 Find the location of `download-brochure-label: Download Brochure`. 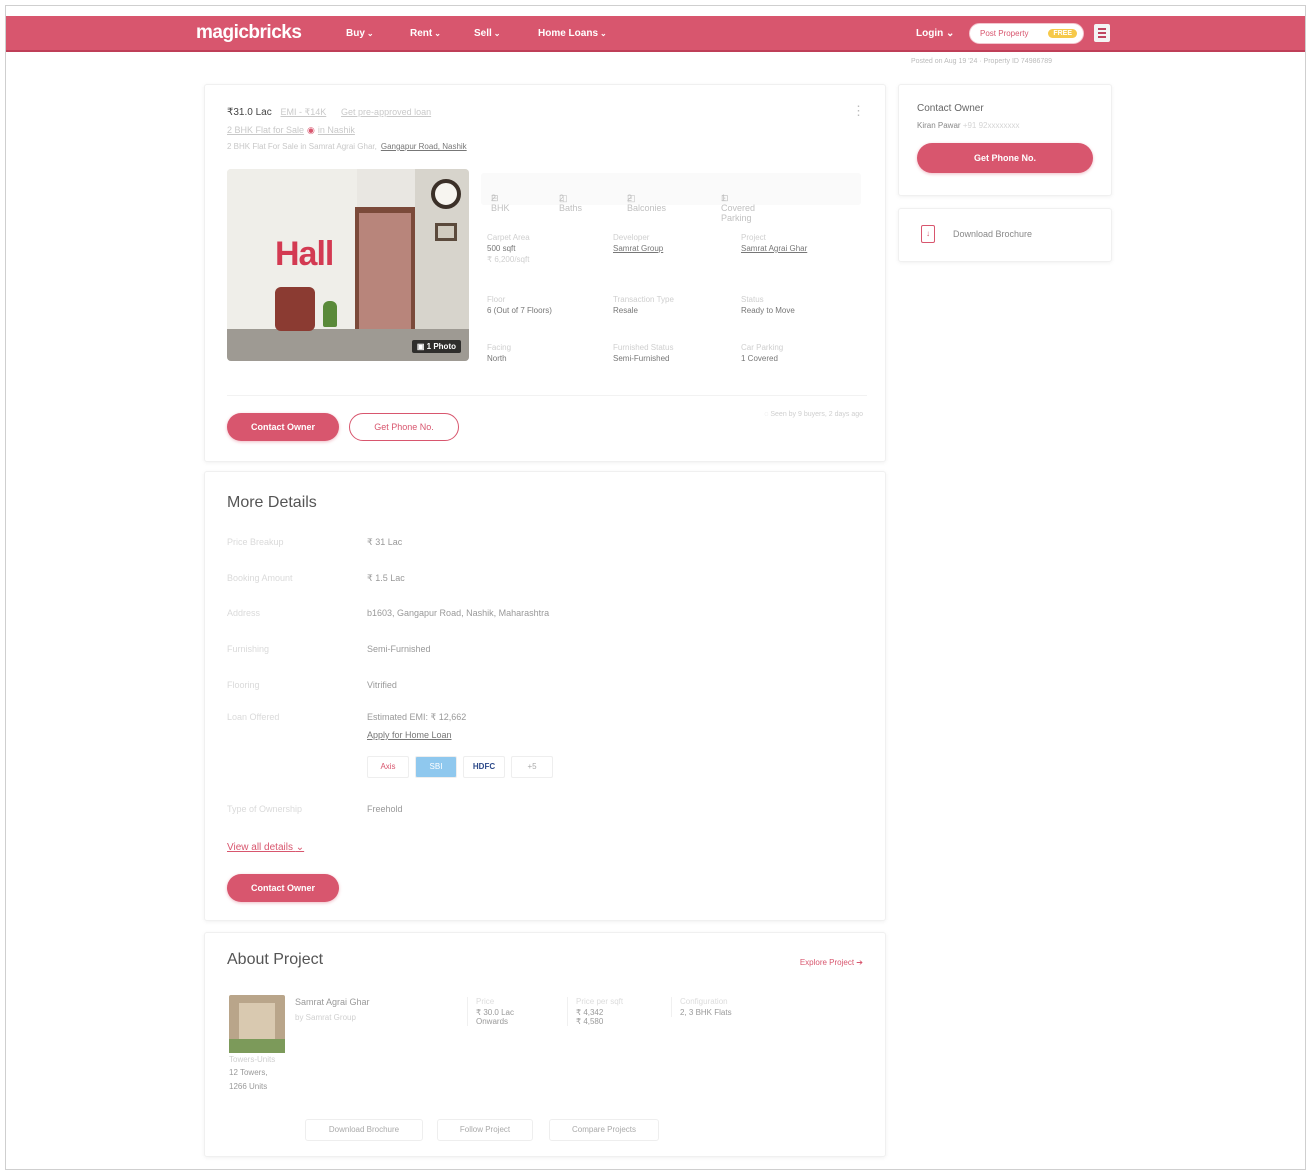

download-brochure-label: Download Brochure is located at coordinates (993, 234).